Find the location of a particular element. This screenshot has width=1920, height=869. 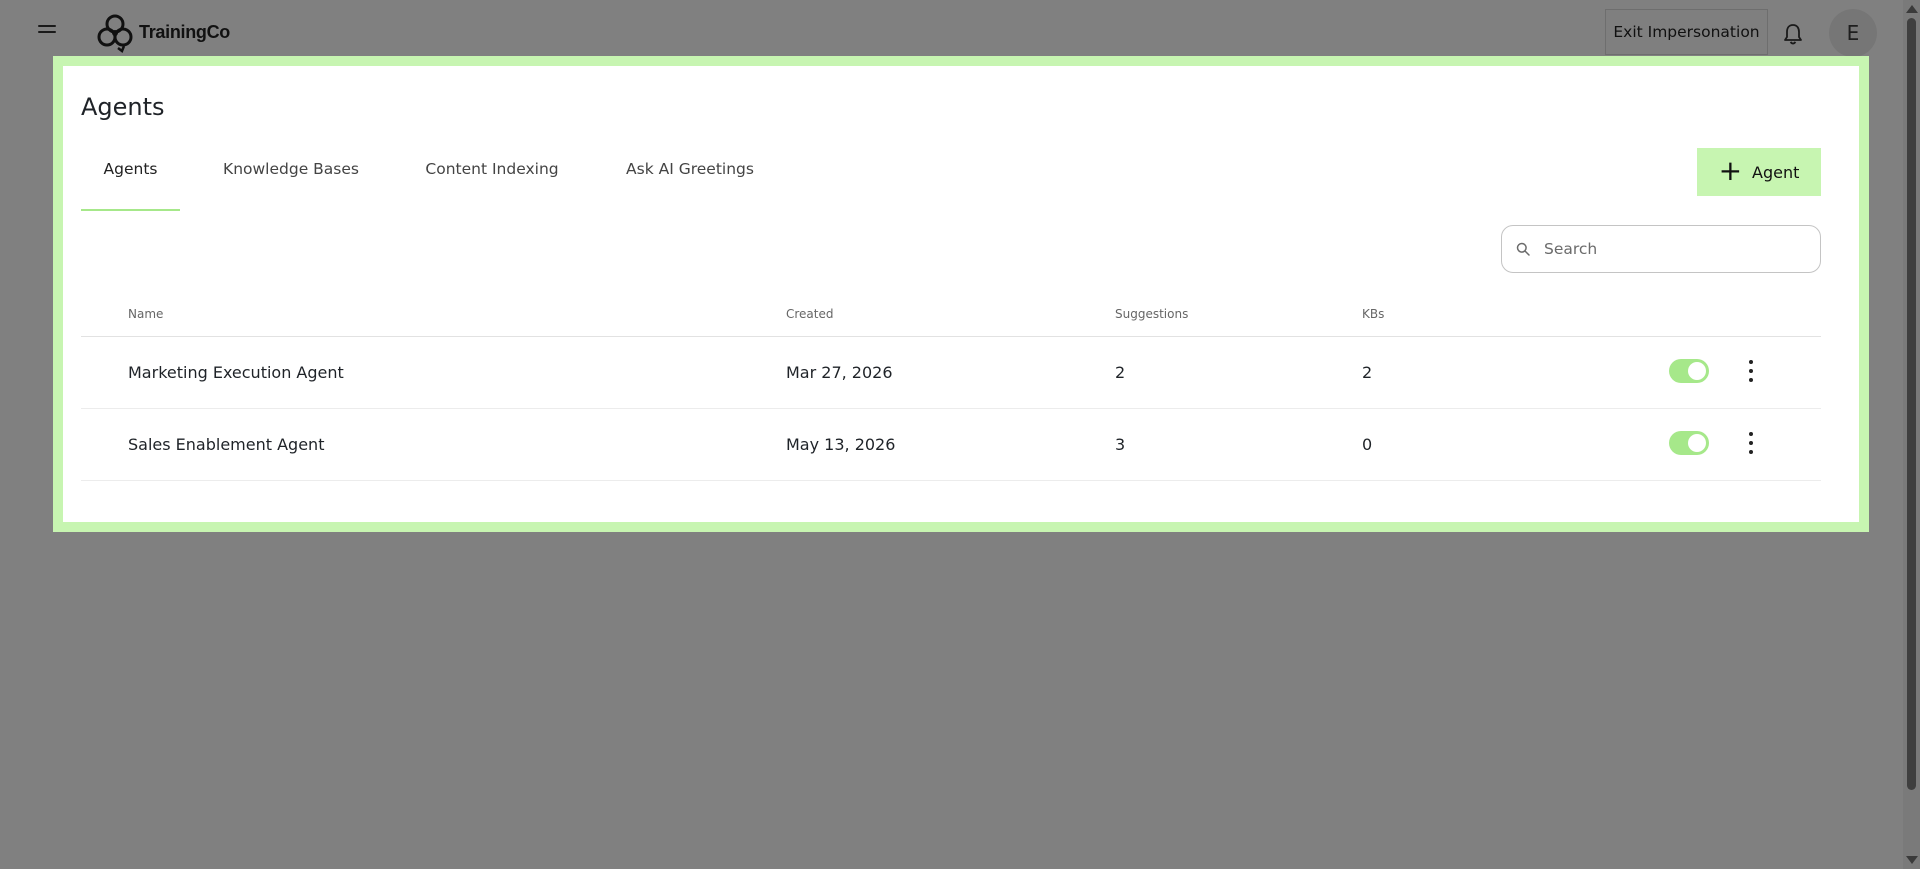

tab-content-indexing: Content Indexing is located at coordinates (491, 184).